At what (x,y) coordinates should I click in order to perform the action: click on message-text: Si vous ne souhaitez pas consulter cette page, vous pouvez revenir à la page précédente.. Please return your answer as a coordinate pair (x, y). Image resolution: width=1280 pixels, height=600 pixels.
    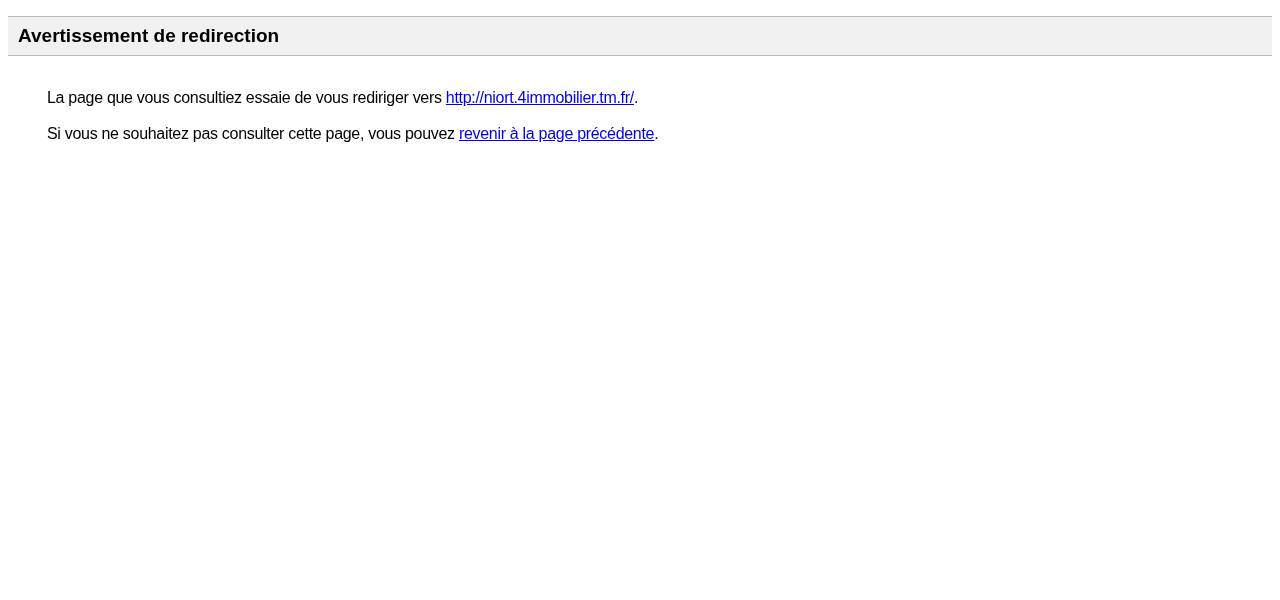
    Looking at the image, I should click on (353, 134).